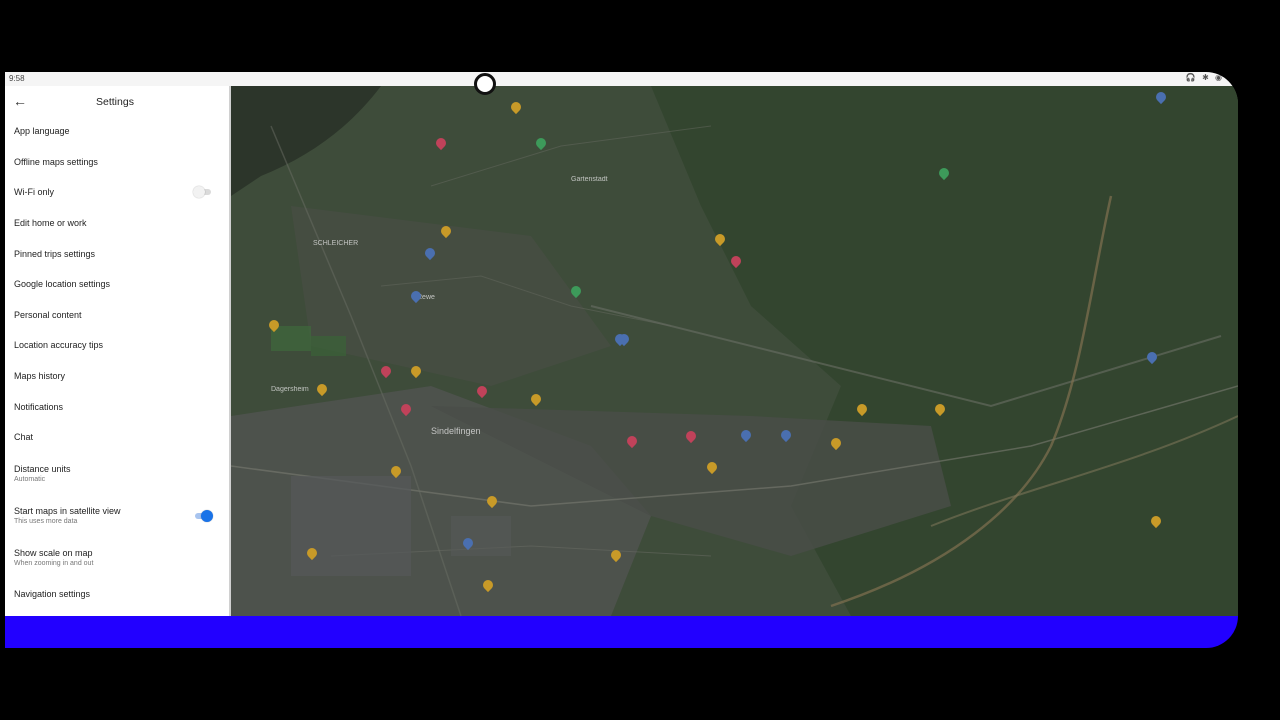 The width and height of the screenshot is (1280, 720). Describe the element at coordinates (40, 376) in the screenshot. I see `settings-item-label: Maps history` at that location.